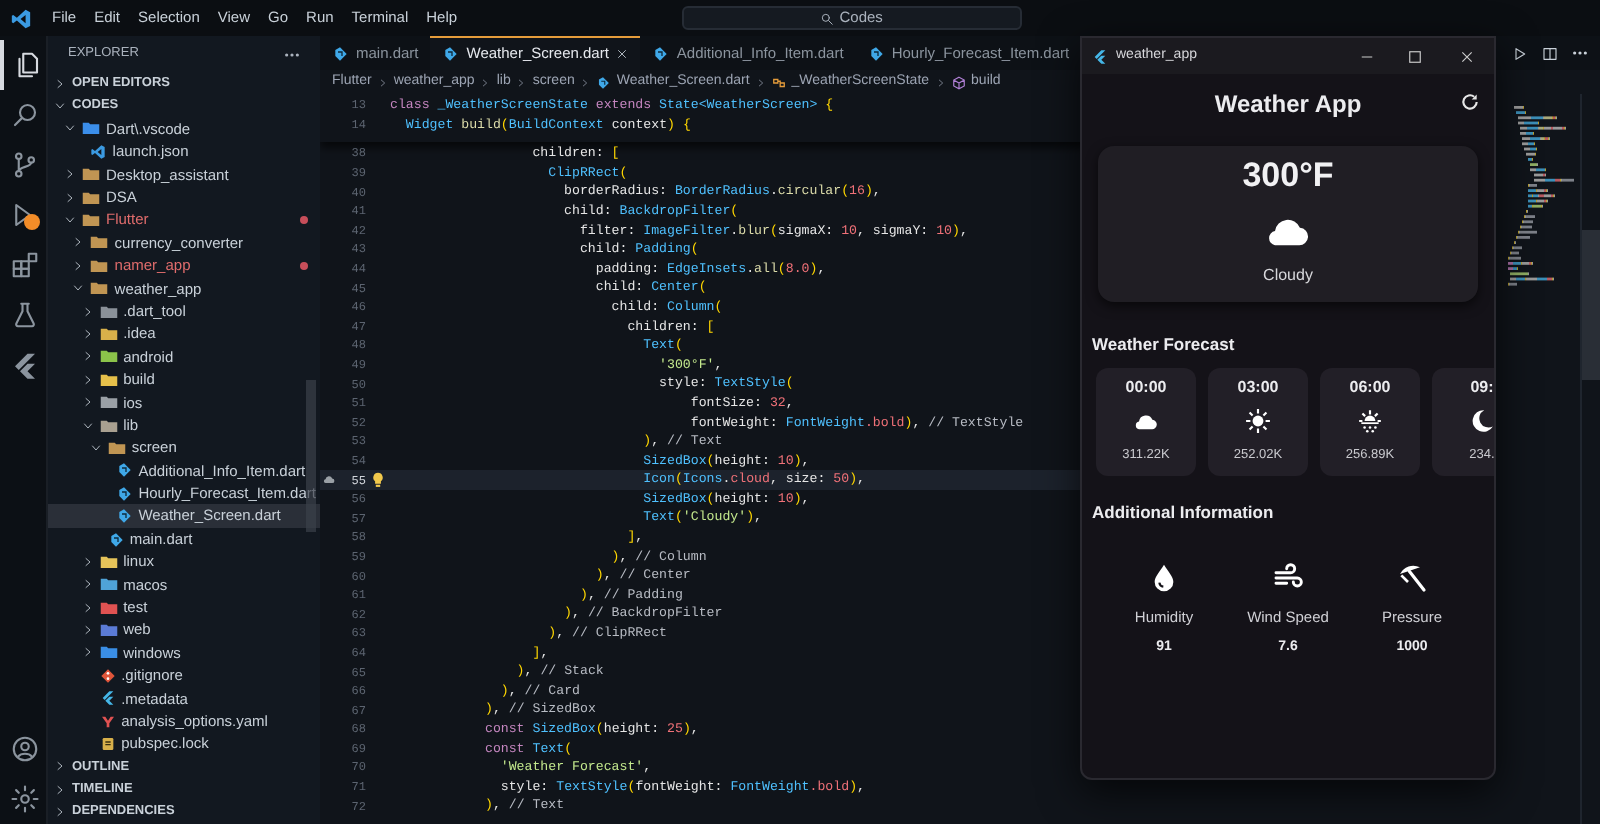 Image resolution: width=1600 pixels, height=824 pixels. I want to click on temperature: 300°F, so click(1288, 176).